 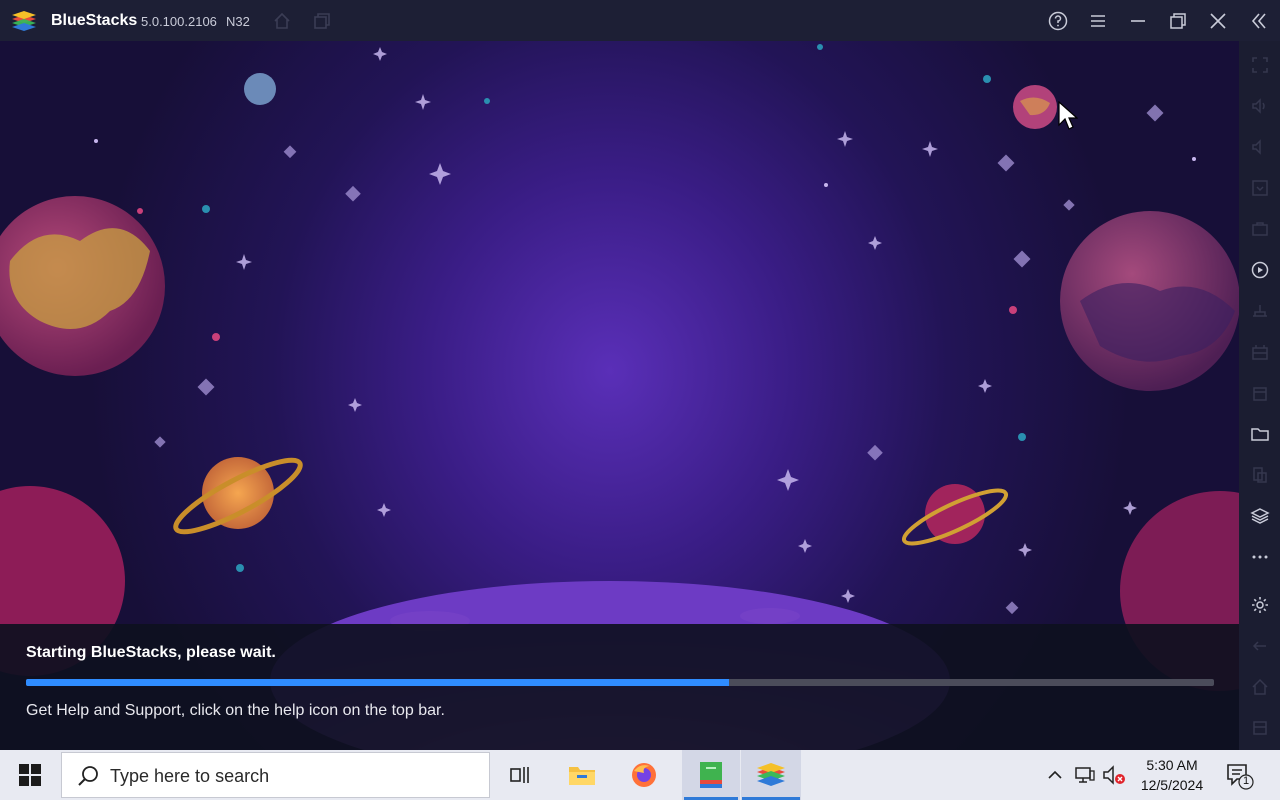 I want to click on bluestacks-icon, so click(x=771, y=774).